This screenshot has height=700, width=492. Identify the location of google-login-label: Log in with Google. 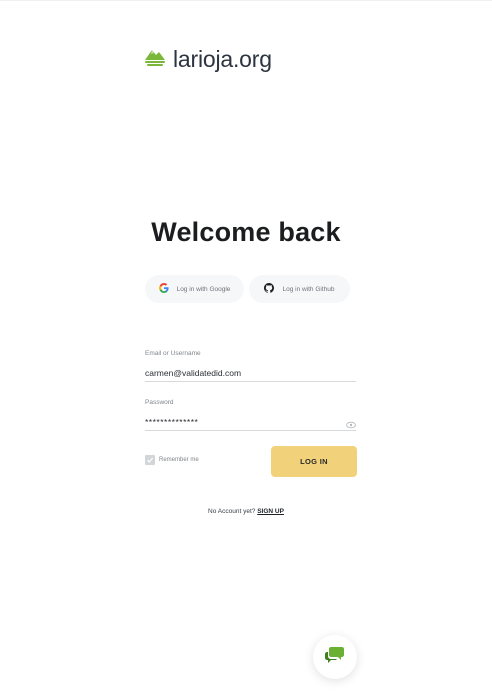
(203, 289).